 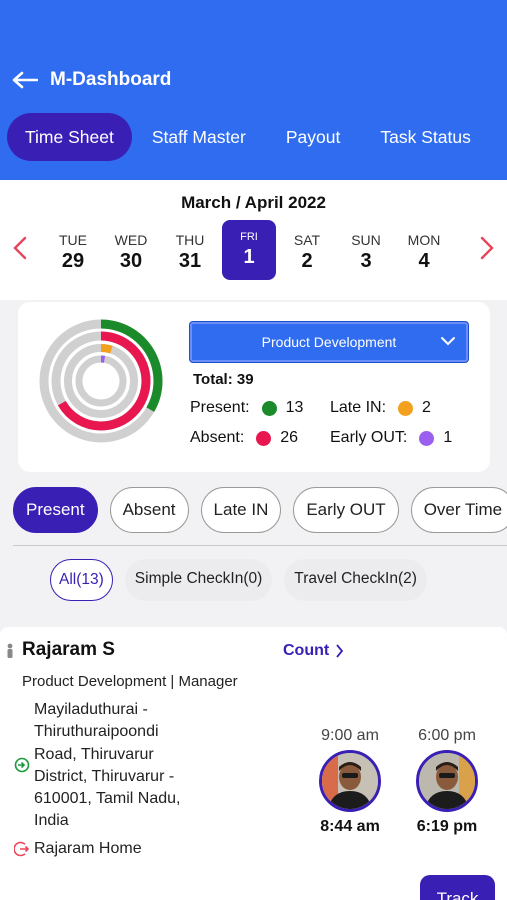 I want to click on check-in-column: 9:00 am 8:44 am, so click(x=350, y=781).